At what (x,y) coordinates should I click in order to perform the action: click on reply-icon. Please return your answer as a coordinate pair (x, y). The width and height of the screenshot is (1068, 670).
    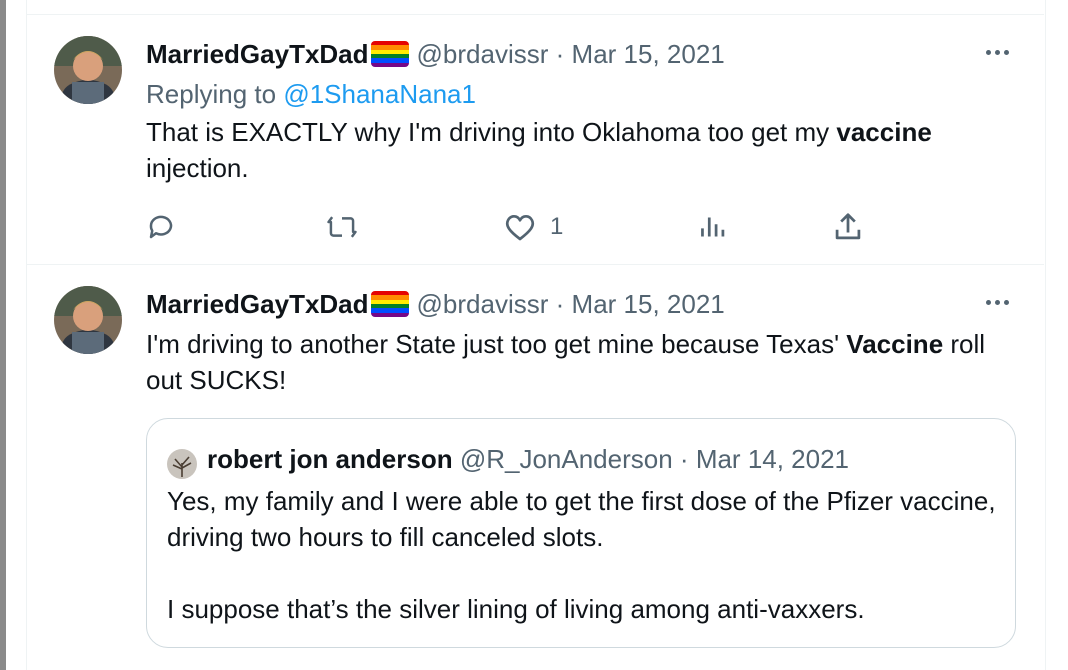
    Looking at the image, I should click on (161, 227).